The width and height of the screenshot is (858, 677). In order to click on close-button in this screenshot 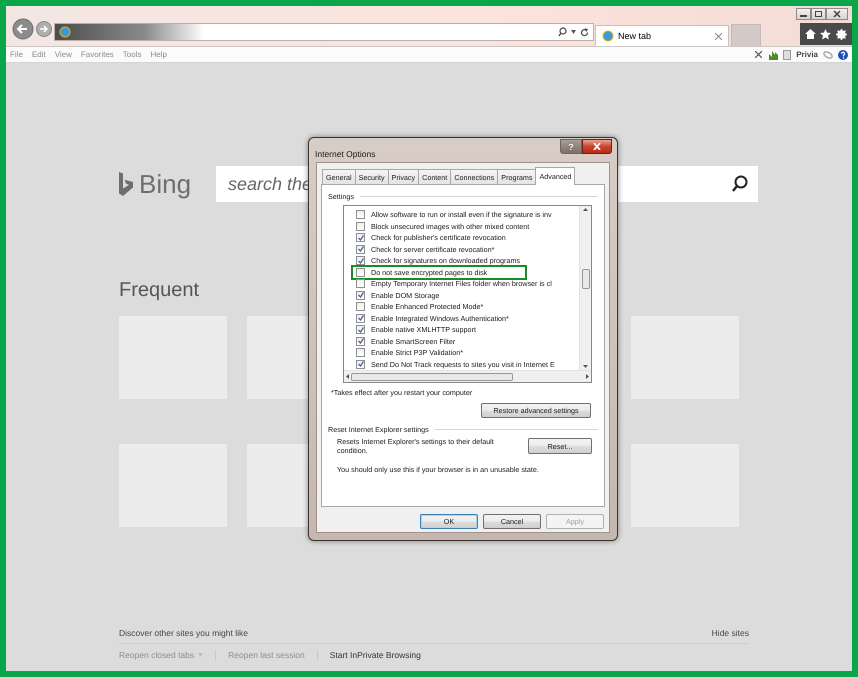, I will do `click(597, 146)`.